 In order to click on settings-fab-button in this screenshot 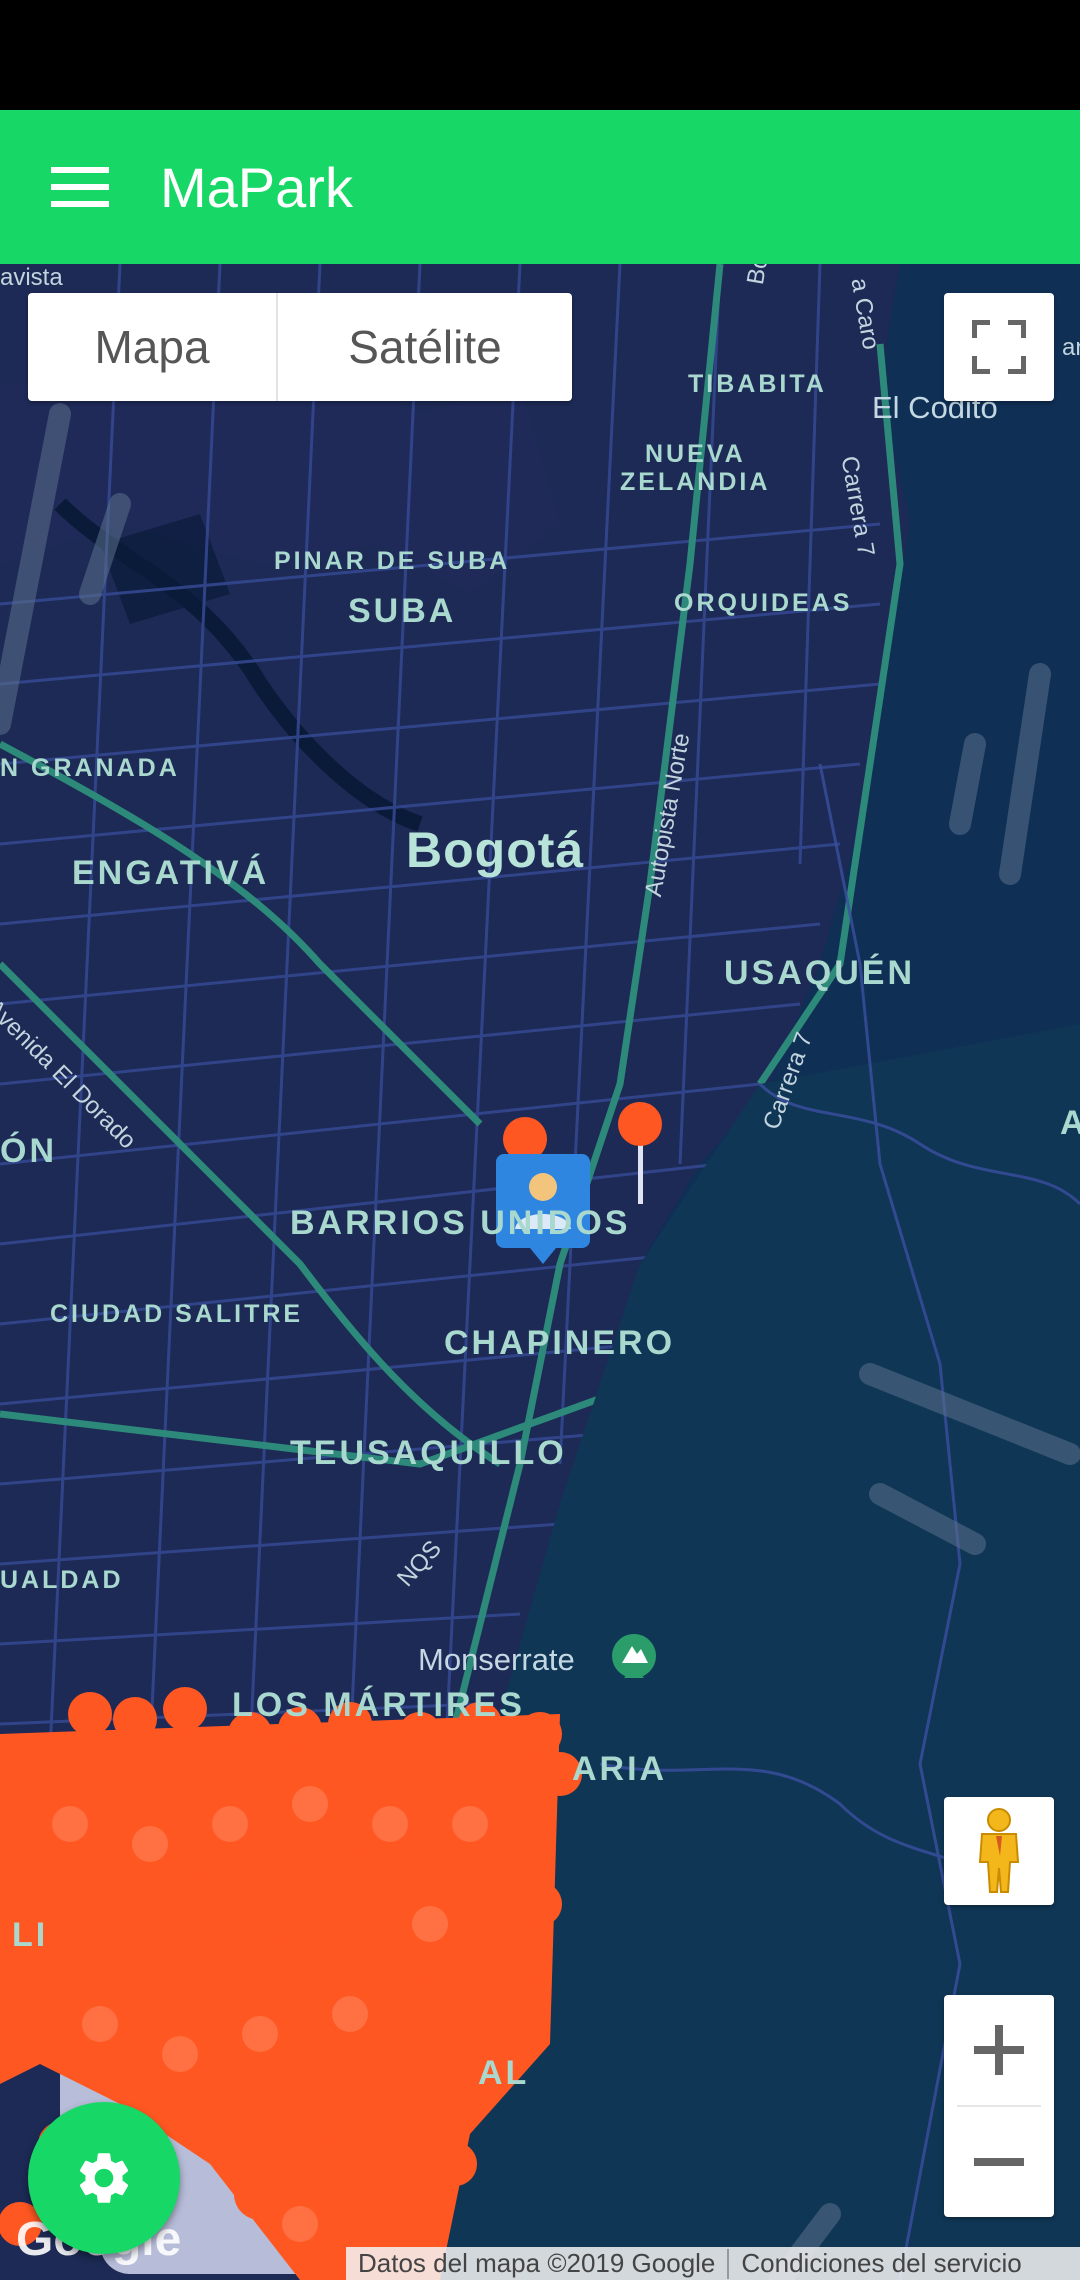, I will do `click(104, 2178)`.